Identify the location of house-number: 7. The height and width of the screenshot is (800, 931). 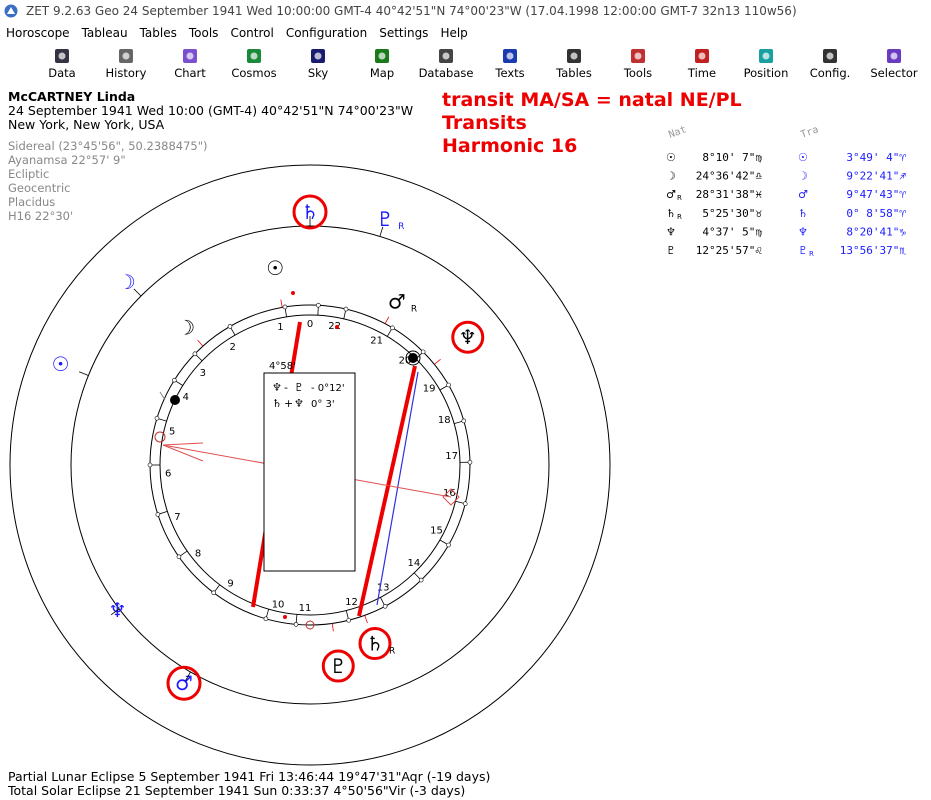
(177, 517).